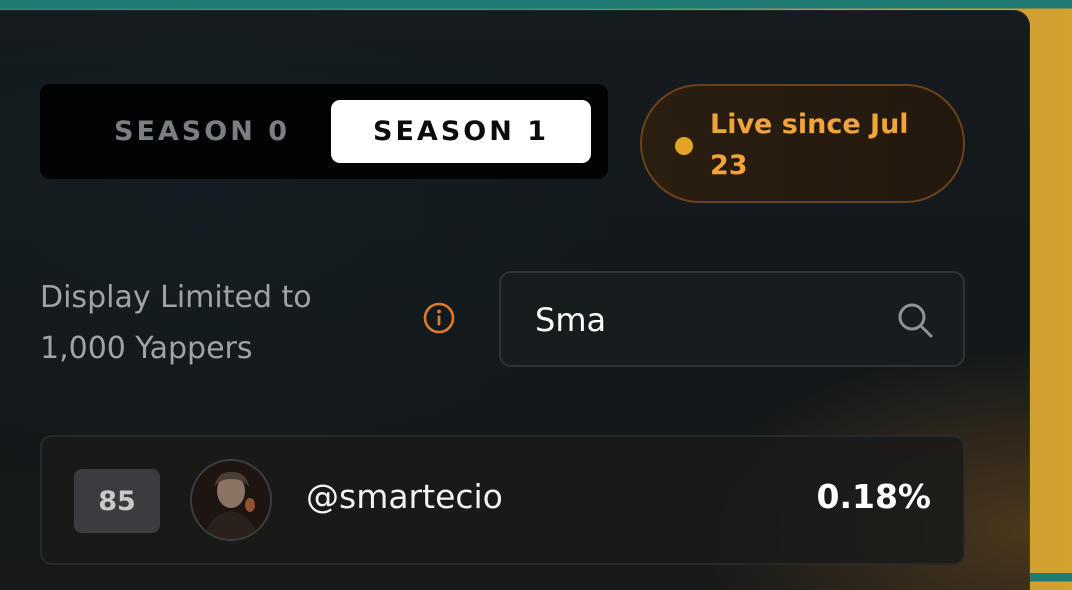  I want to click on search-input, so click(705, 320).